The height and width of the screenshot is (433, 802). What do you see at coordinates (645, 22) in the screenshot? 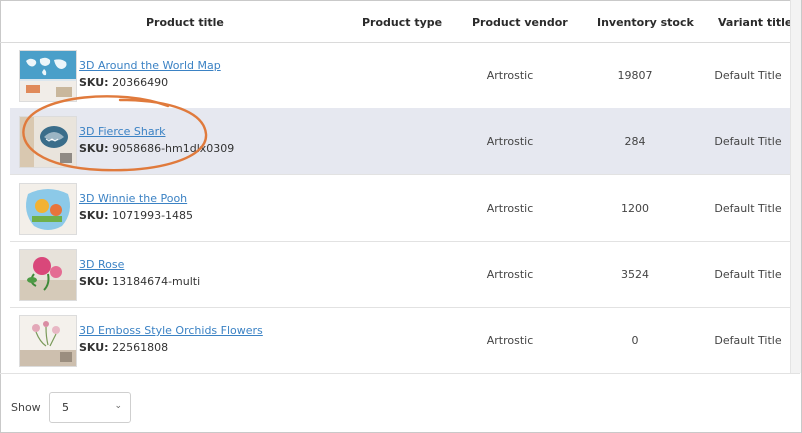
I see `column-header-inventory-stock: Inventory stock` at bounding box center [645, 22].